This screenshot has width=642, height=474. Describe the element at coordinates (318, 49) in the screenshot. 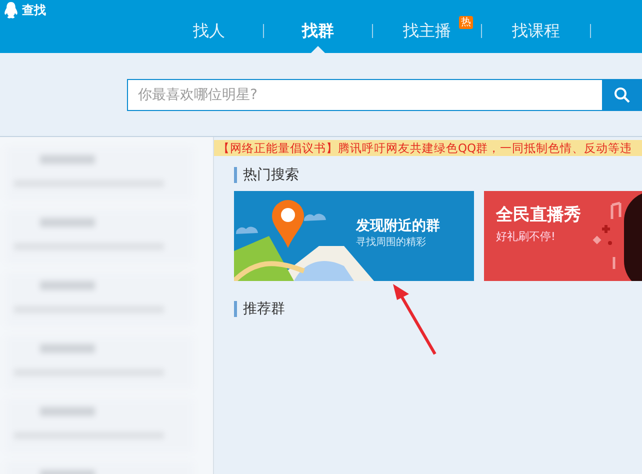

I see `tab-pointer-icon` at that location.